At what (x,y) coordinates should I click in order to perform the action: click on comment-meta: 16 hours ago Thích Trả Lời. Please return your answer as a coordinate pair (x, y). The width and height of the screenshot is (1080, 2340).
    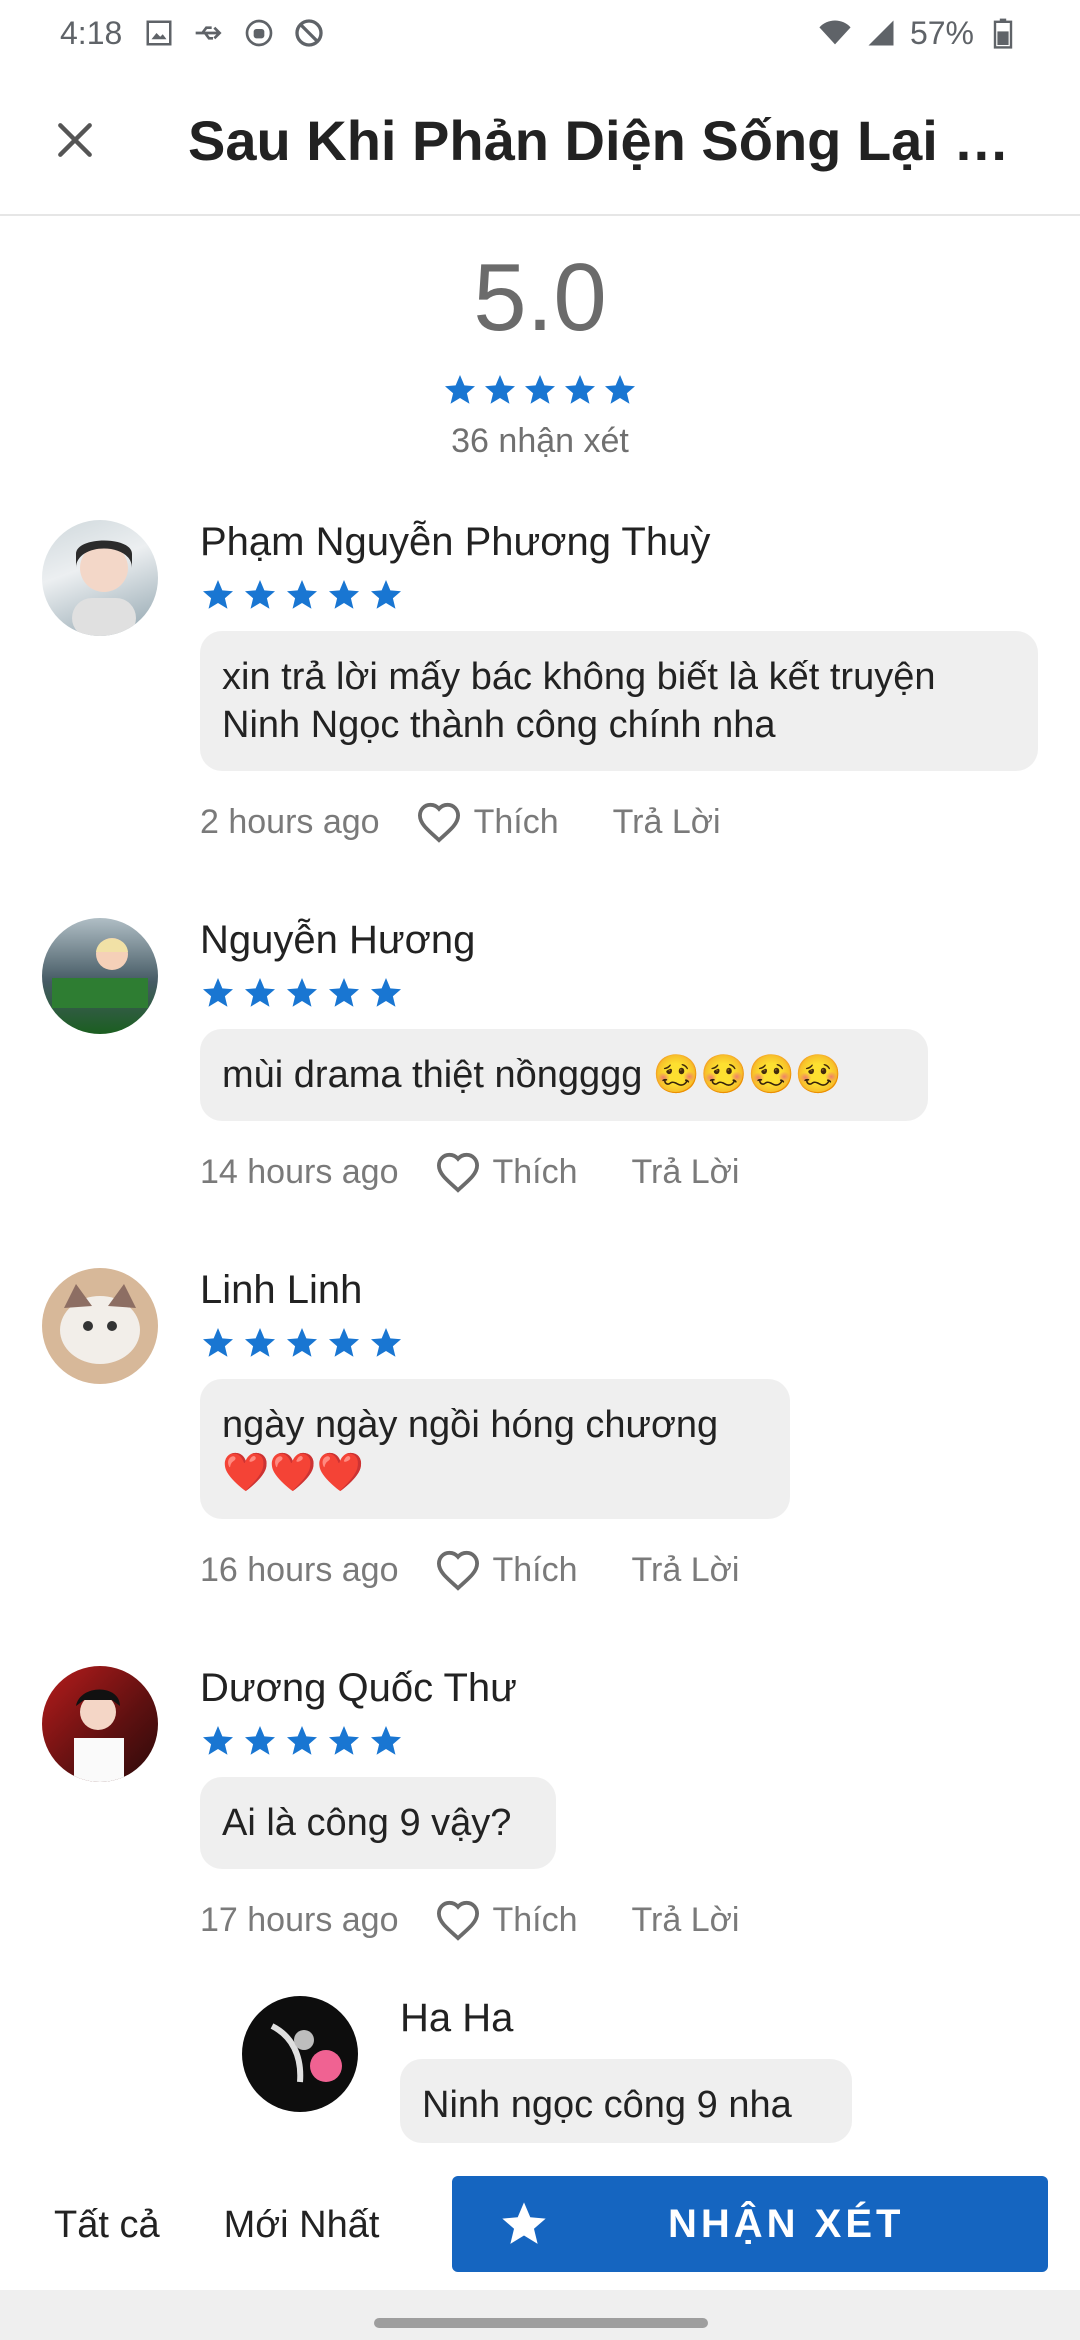
    Looking at the image, I should click on (495, 1570).